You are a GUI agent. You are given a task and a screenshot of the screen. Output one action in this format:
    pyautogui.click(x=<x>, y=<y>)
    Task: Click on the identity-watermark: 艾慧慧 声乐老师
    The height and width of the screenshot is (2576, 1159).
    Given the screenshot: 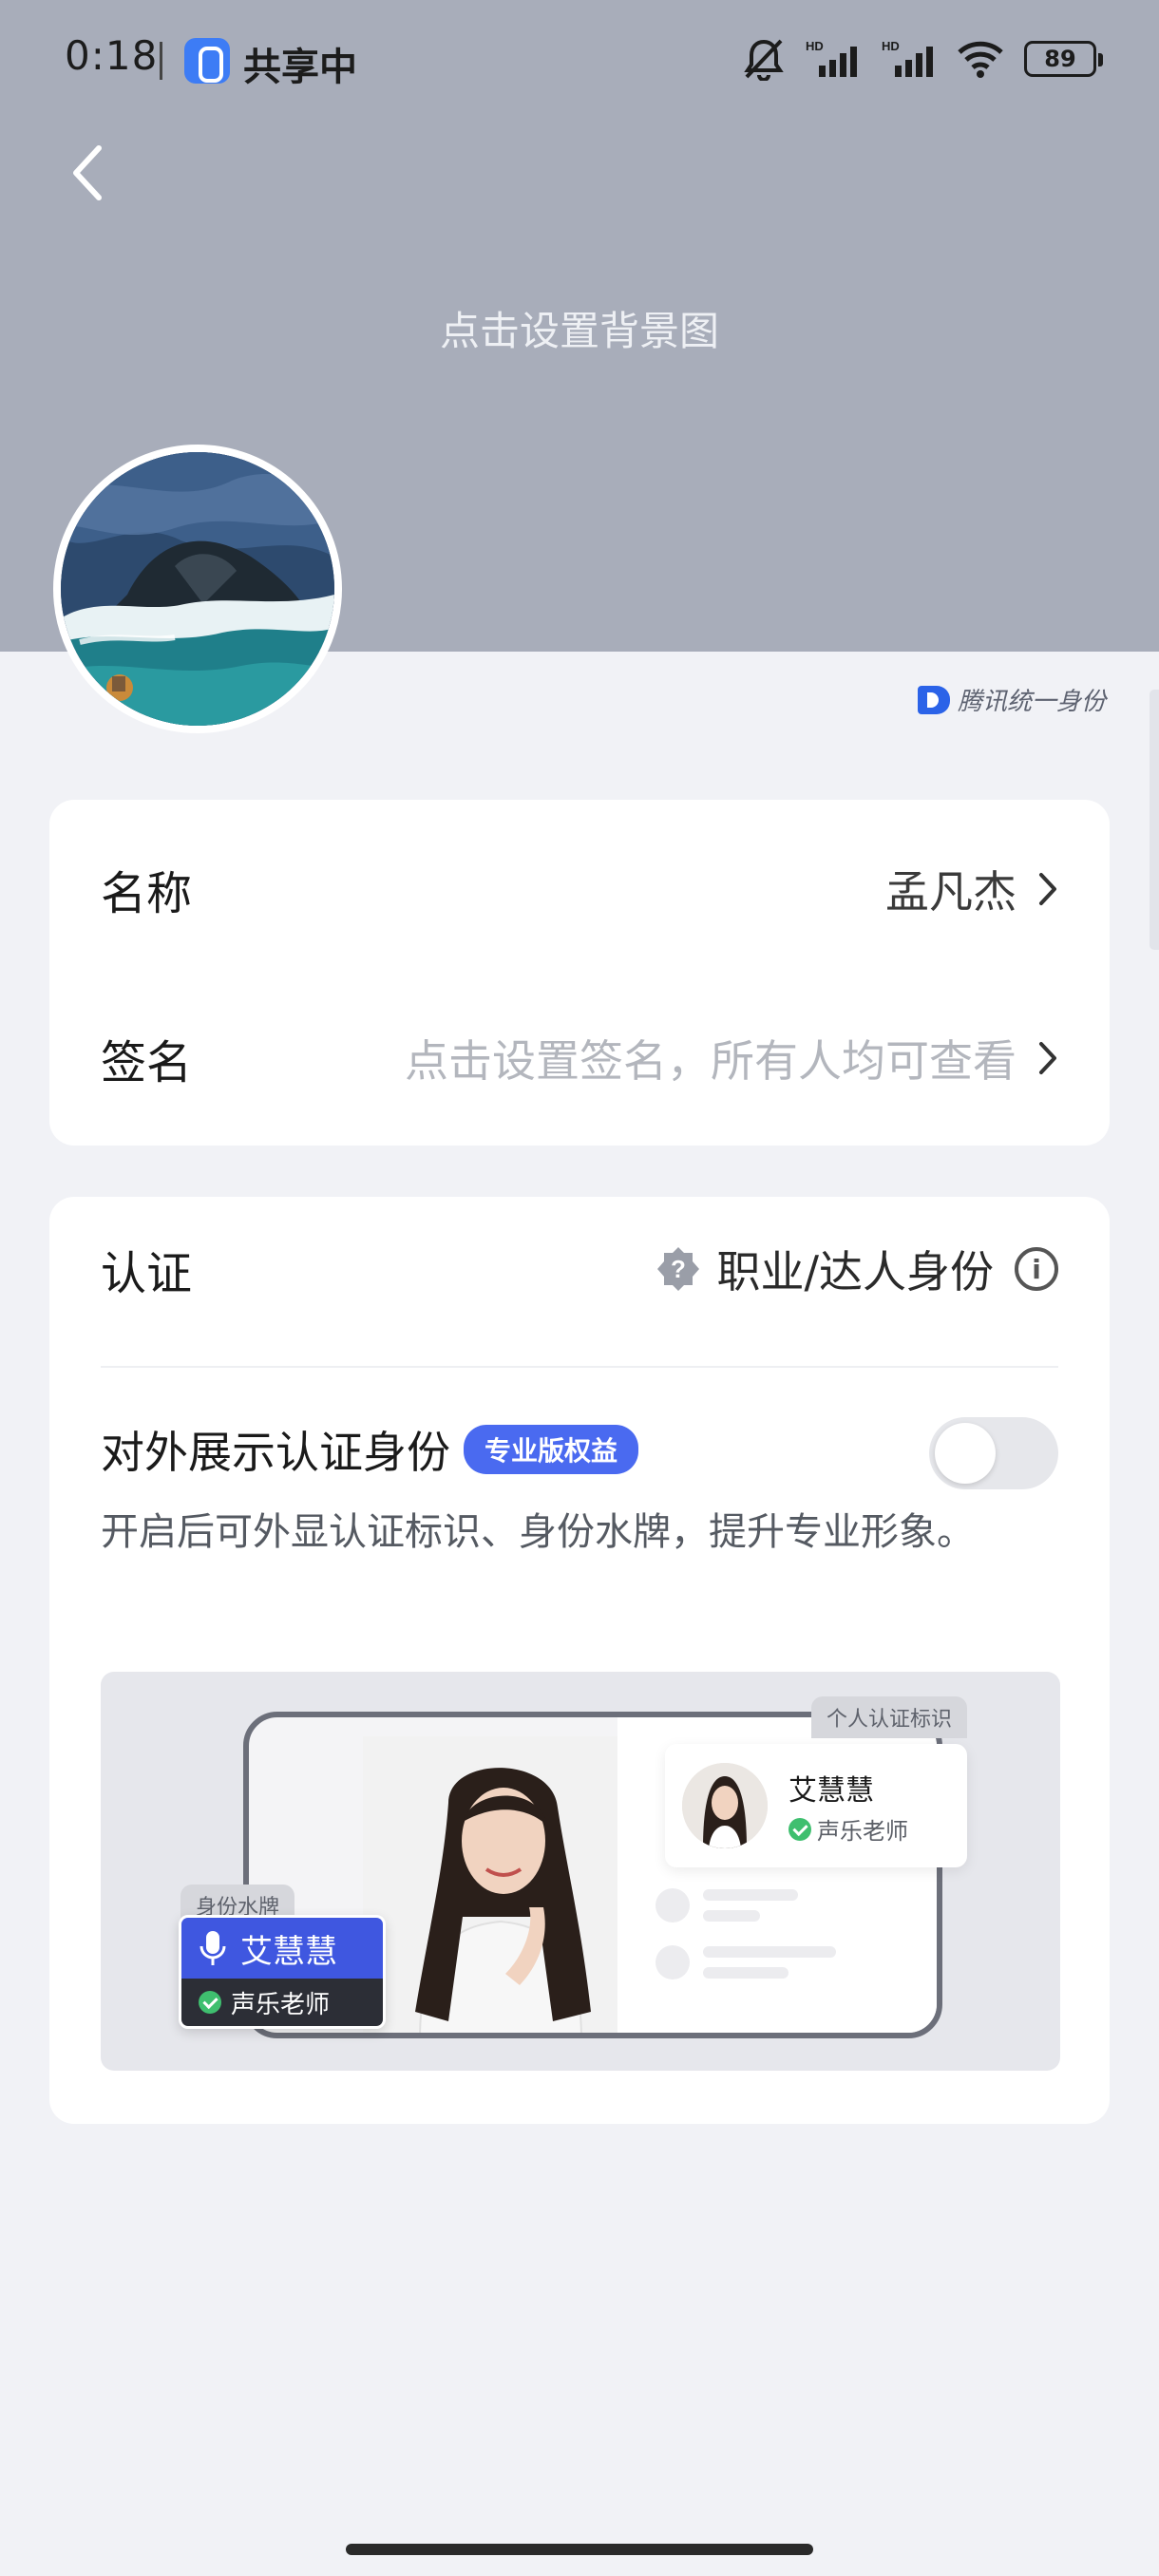 What is the action you would take?
    pyautogui.click(x=282, y=1972)
    